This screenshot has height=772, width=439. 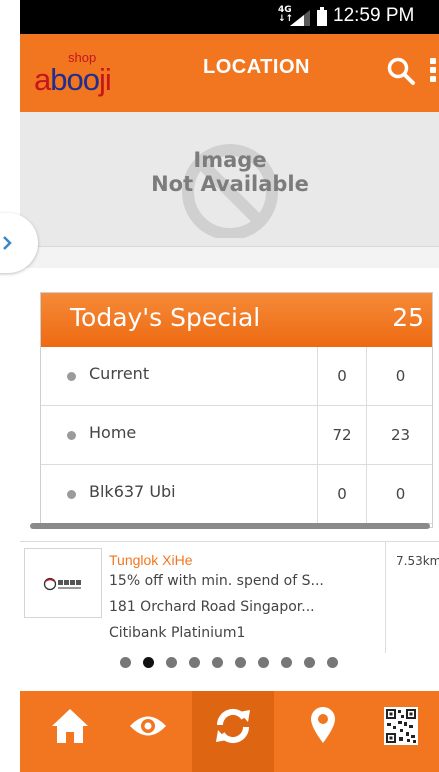 I want to click on status-time: 12:59 PM, so click(x=374, y=15).